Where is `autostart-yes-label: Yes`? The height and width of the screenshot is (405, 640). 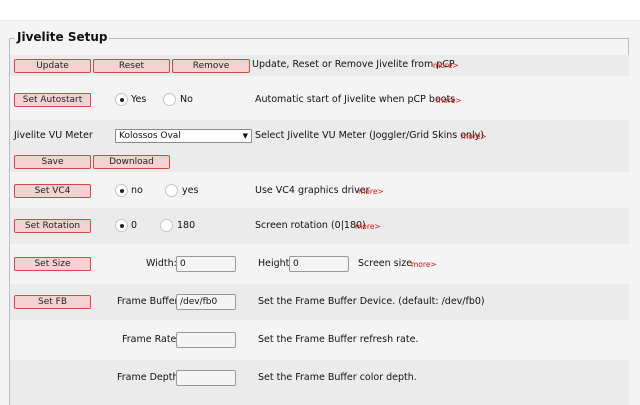
autostart-yes-label: Yes is located at coordinates (139, 99).